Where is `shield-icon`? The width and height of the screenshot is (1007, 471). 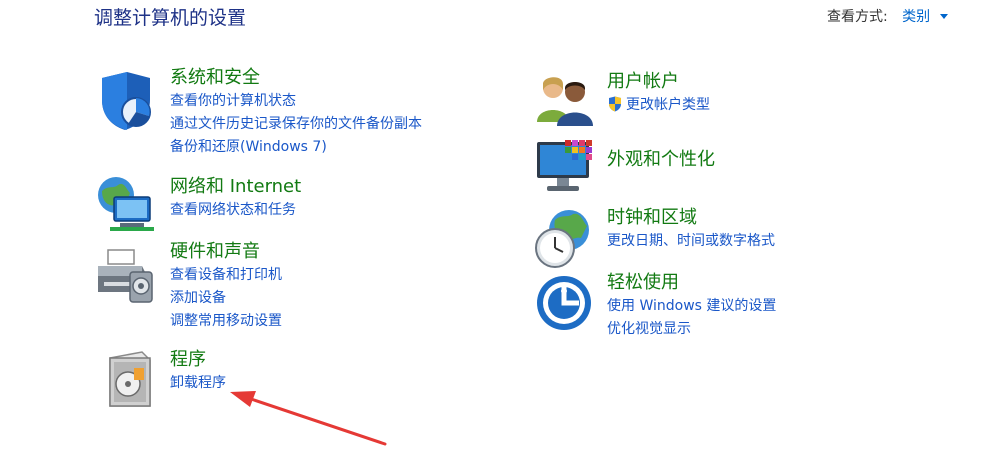 shield-icon is located at coordinates (127, 101).